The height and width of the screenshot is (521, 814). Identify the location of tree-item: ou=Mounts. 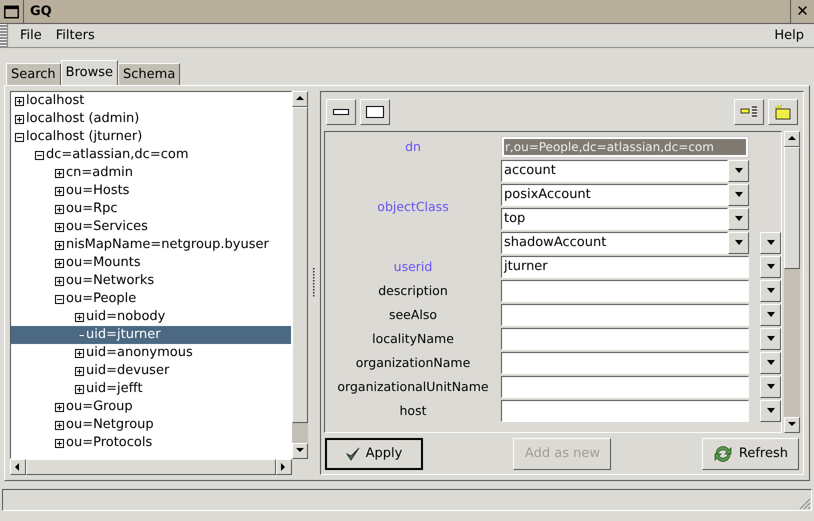
(151, 263).